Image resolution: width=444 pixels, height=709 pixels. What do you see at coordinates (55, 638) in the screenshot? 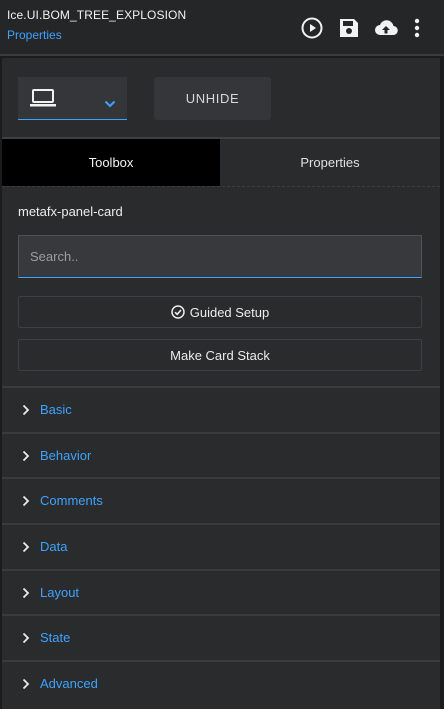
I see `section-label: State` at bounding box center [55, 638].